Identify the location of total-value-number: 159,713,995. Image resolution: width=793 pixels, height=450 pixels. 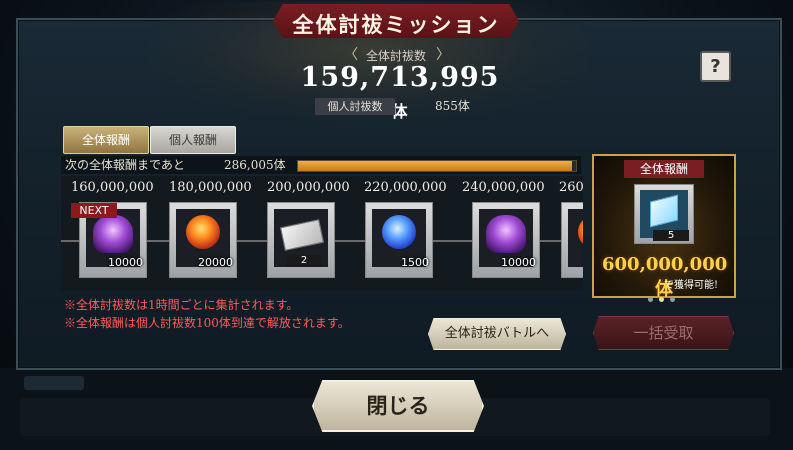
(400, 77).